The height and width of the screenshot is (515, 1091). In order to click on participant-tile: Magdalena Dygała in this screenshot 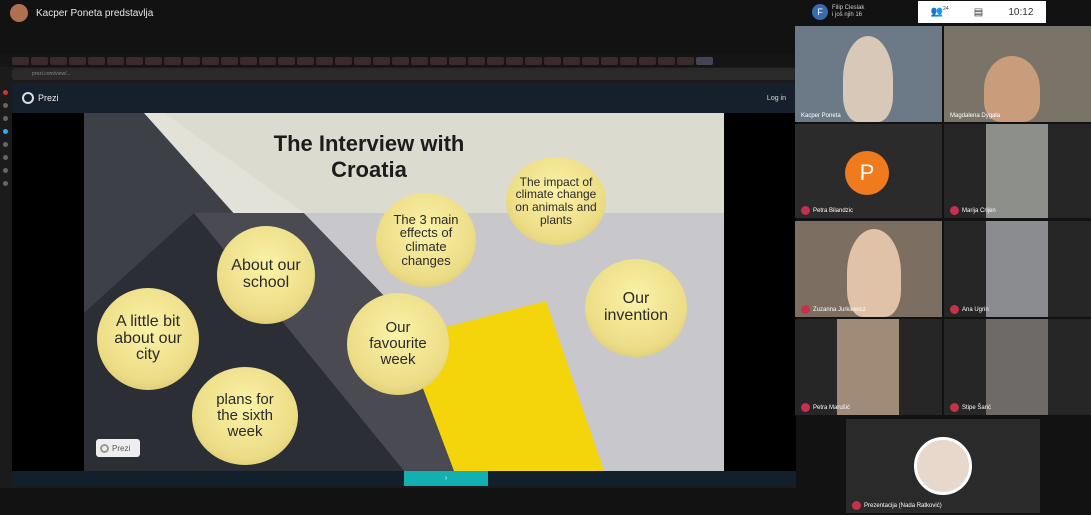, I will do `click(1017, 74)`.